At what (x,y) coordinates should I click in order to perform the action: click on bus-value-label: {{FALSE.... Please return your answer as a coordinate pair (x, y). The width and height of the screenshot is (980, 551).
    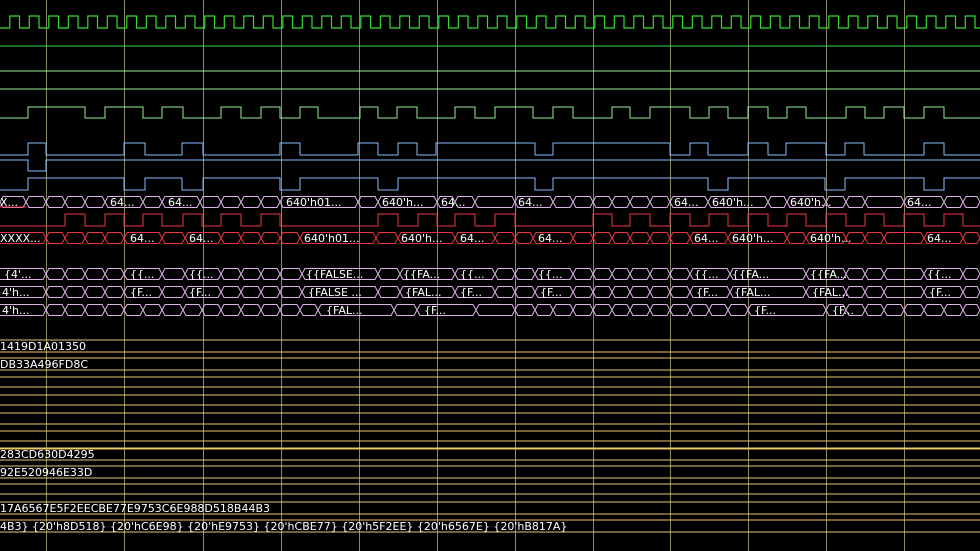
    Looking at the image, I should click on (334, 274).